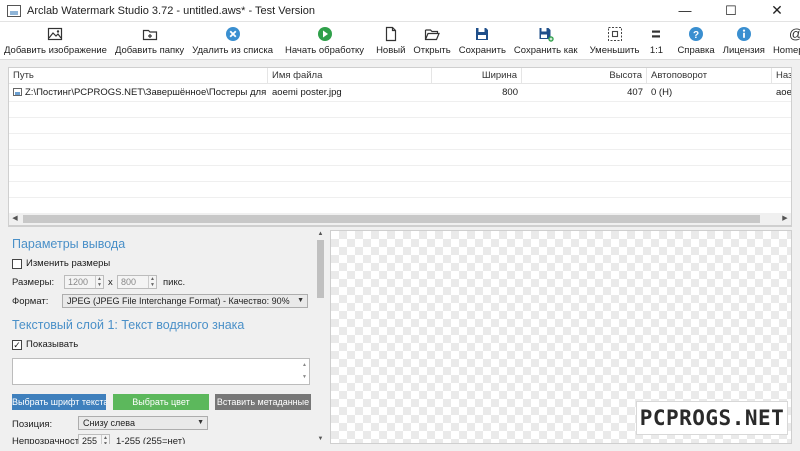 The width and height of the screenshot is (800, 451). I want to click on column-header-autorotate: Автоповорот, so click(709, 76).